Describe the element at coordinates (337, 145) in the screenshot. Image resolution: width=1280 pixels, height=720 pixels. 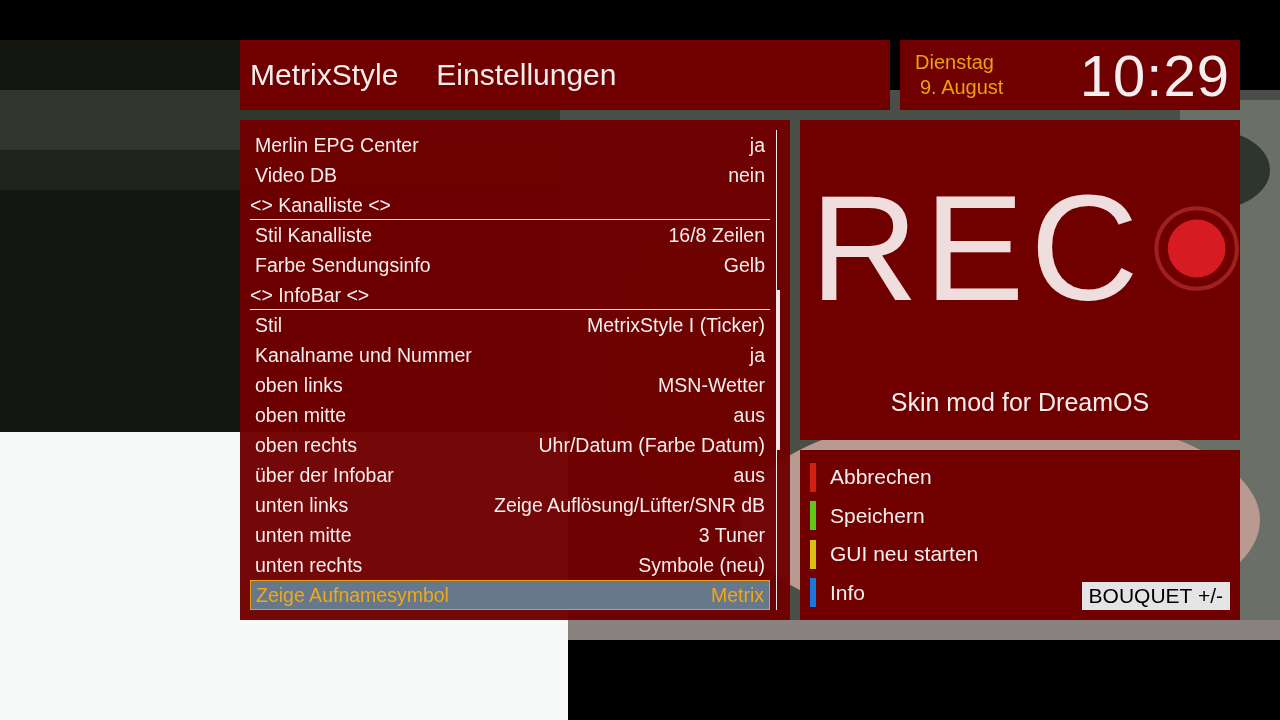
I see `setting-label: Merlin EPG Center` at that location.